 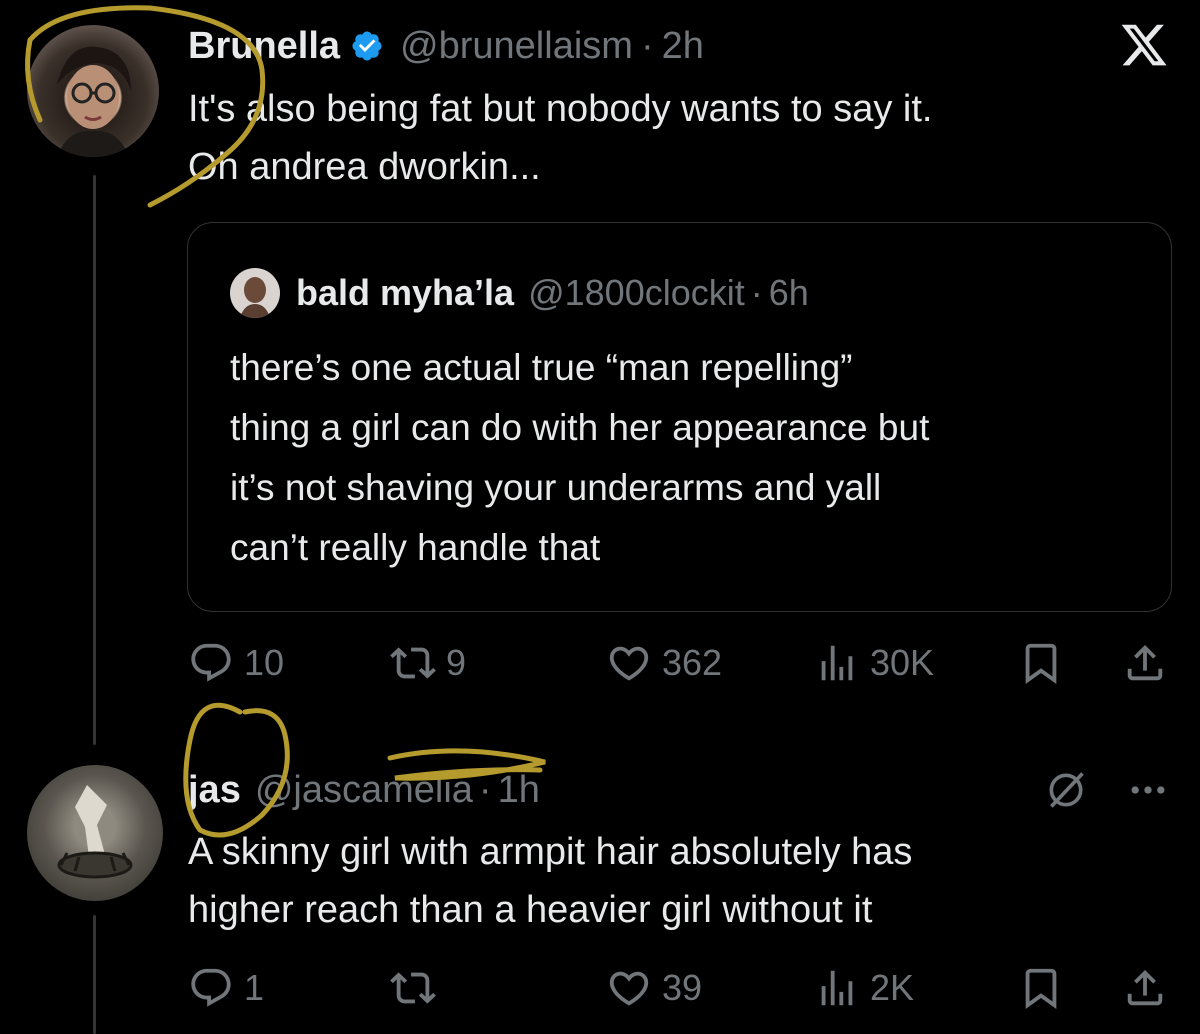 What do you see at coordinates (692, 662) in the screenshot?
I see `like-count: 362` at bounding box center [692, 662].